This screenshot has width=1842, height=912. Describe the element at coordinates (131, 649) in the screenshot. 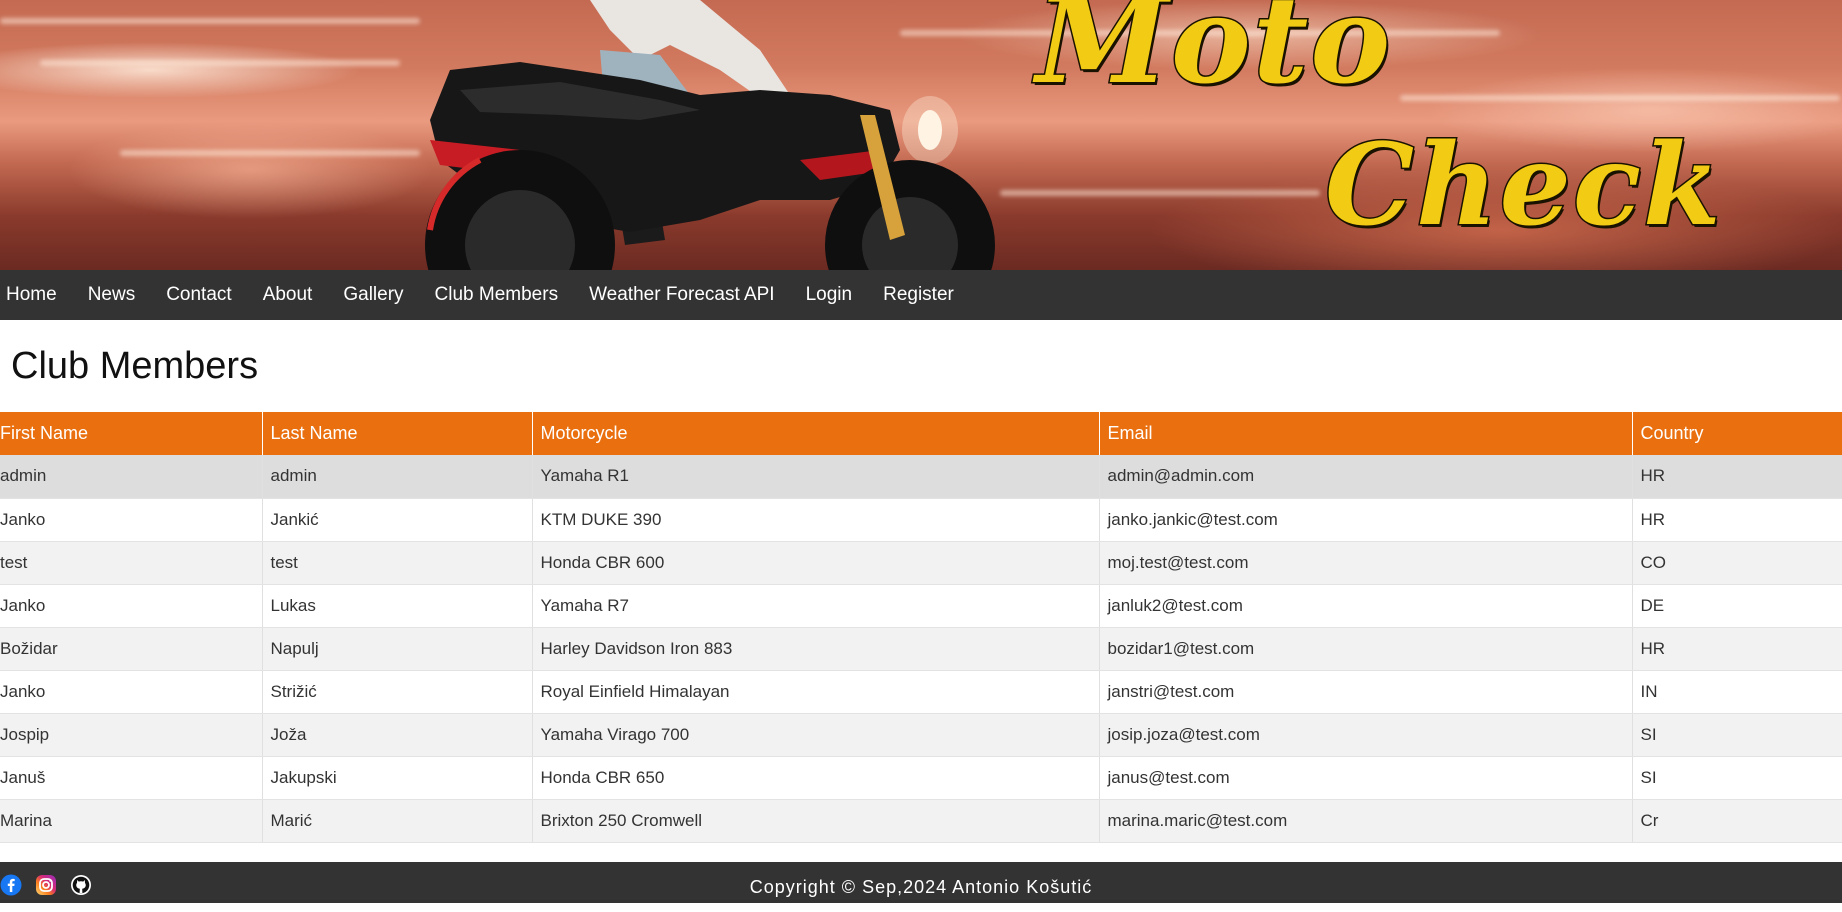

I see `cell-first-name: Božidar` at that location.